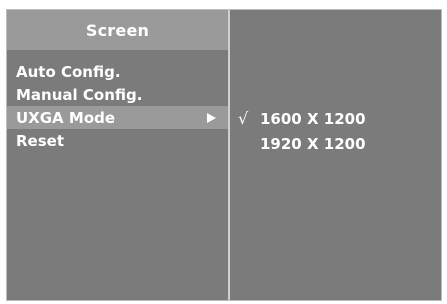 This screenshot has width=447, height=304. I want to click on option-1920x1200: 1920 X 1200, so click(335, 143).